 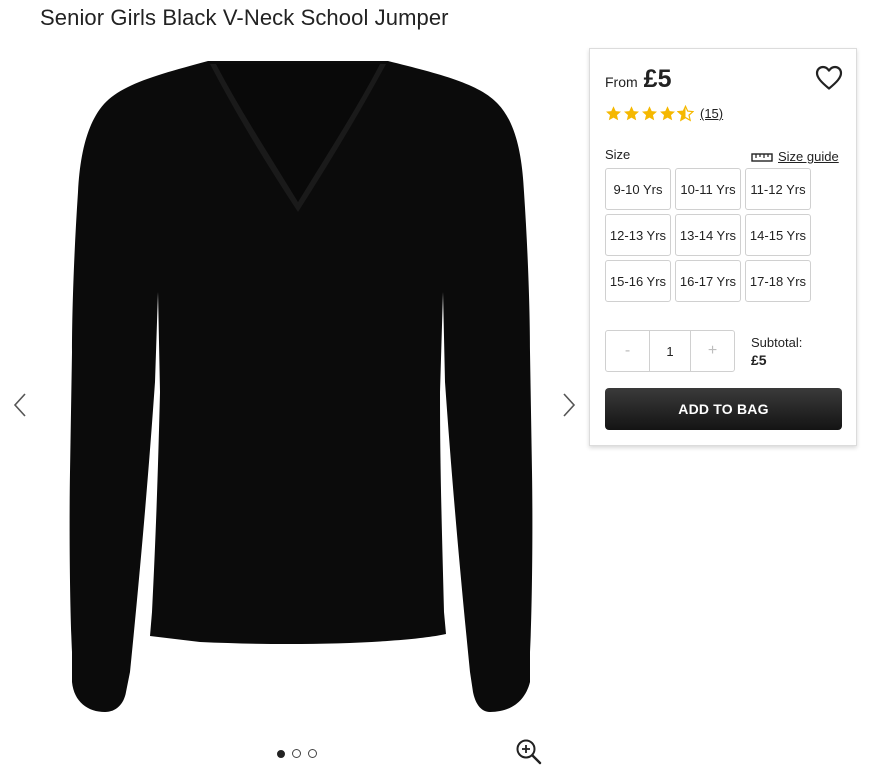 I want to click on size-option: 12-13 Yrs, so click(x=638, y=235).